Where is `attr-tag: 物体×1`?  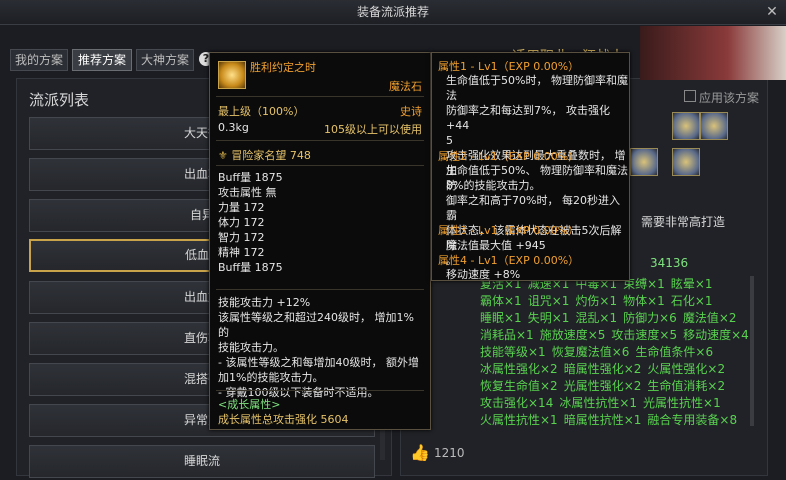 attr-tag: 物体×1 is located at coordinates (644, 301).